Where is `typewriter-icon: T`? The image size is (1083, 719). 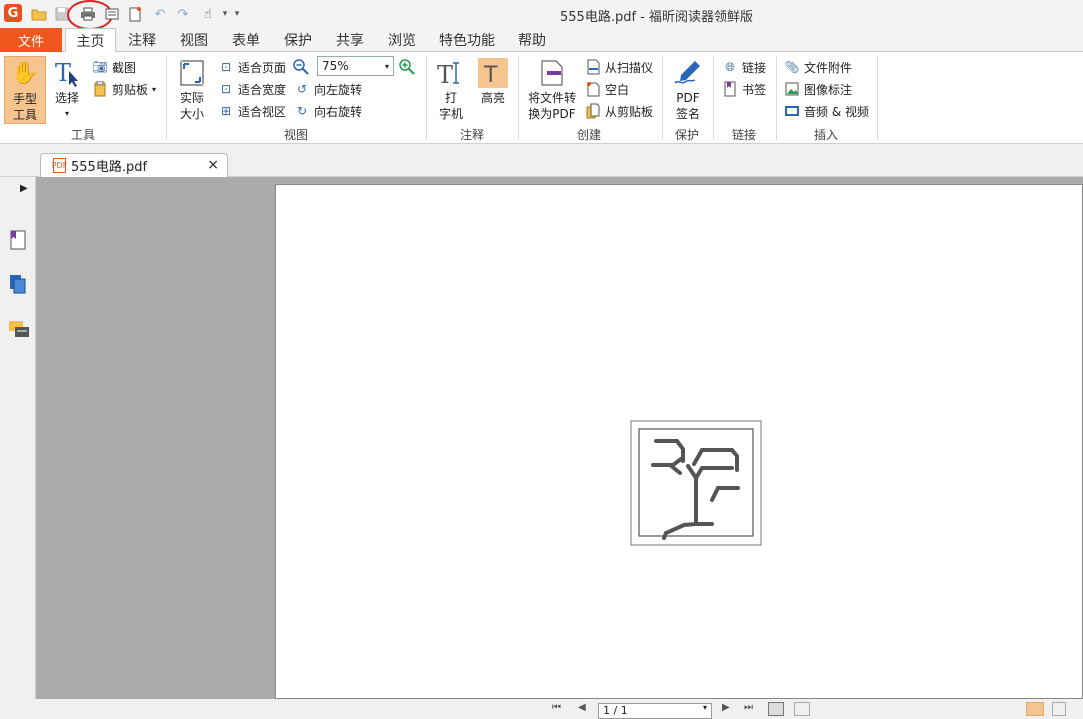
typewriter-icon: T is located at coordinates (451, 73).